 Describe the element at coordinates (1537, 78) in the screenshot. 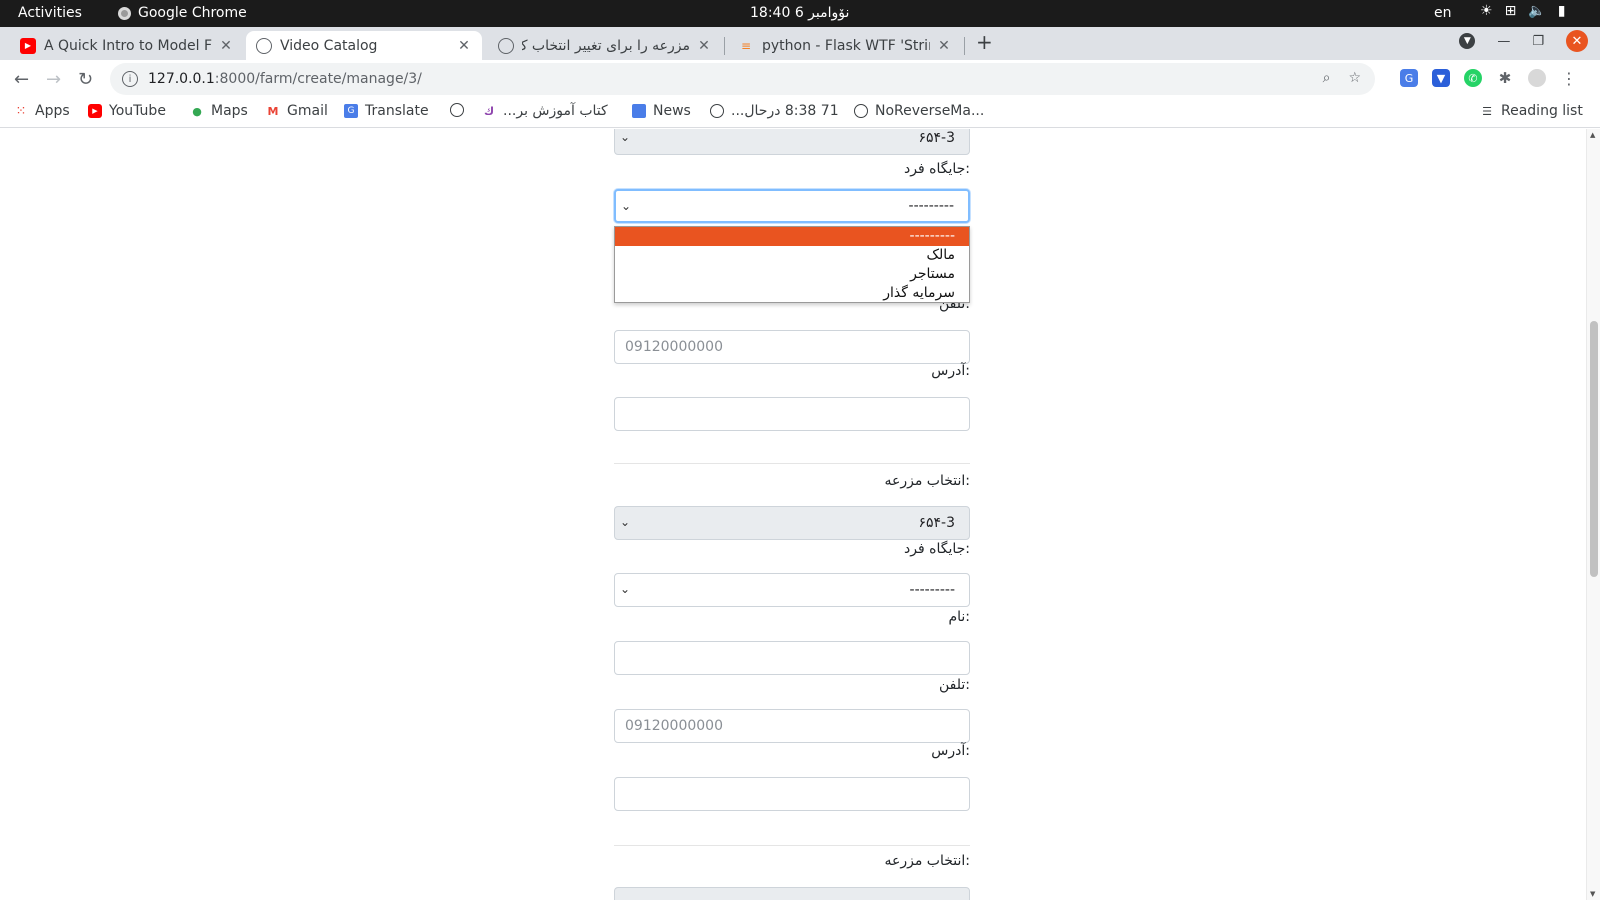

I see `profile-avatar` at that location.